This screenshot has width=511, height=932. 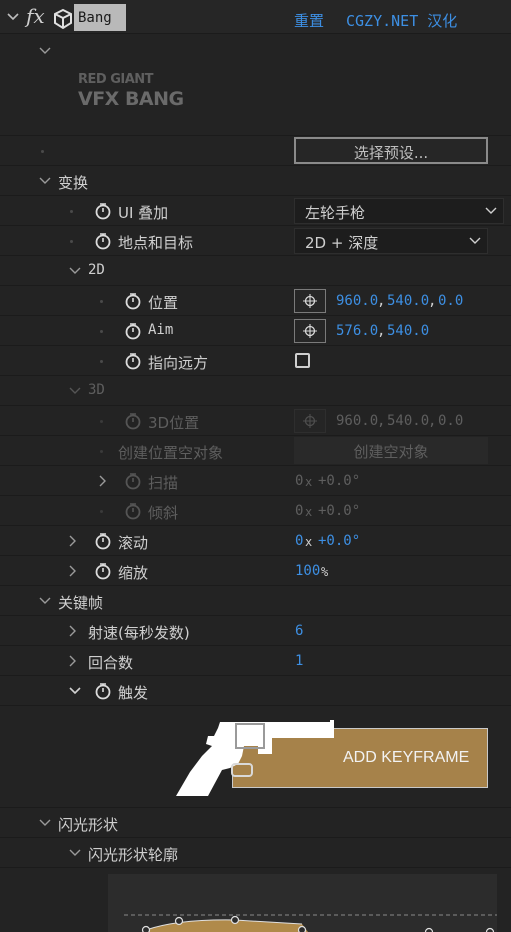 What do you see at coordinates (133, 693) in the screenshot?
I see `trigger-label: 触发` at bounding box center [133, 693].